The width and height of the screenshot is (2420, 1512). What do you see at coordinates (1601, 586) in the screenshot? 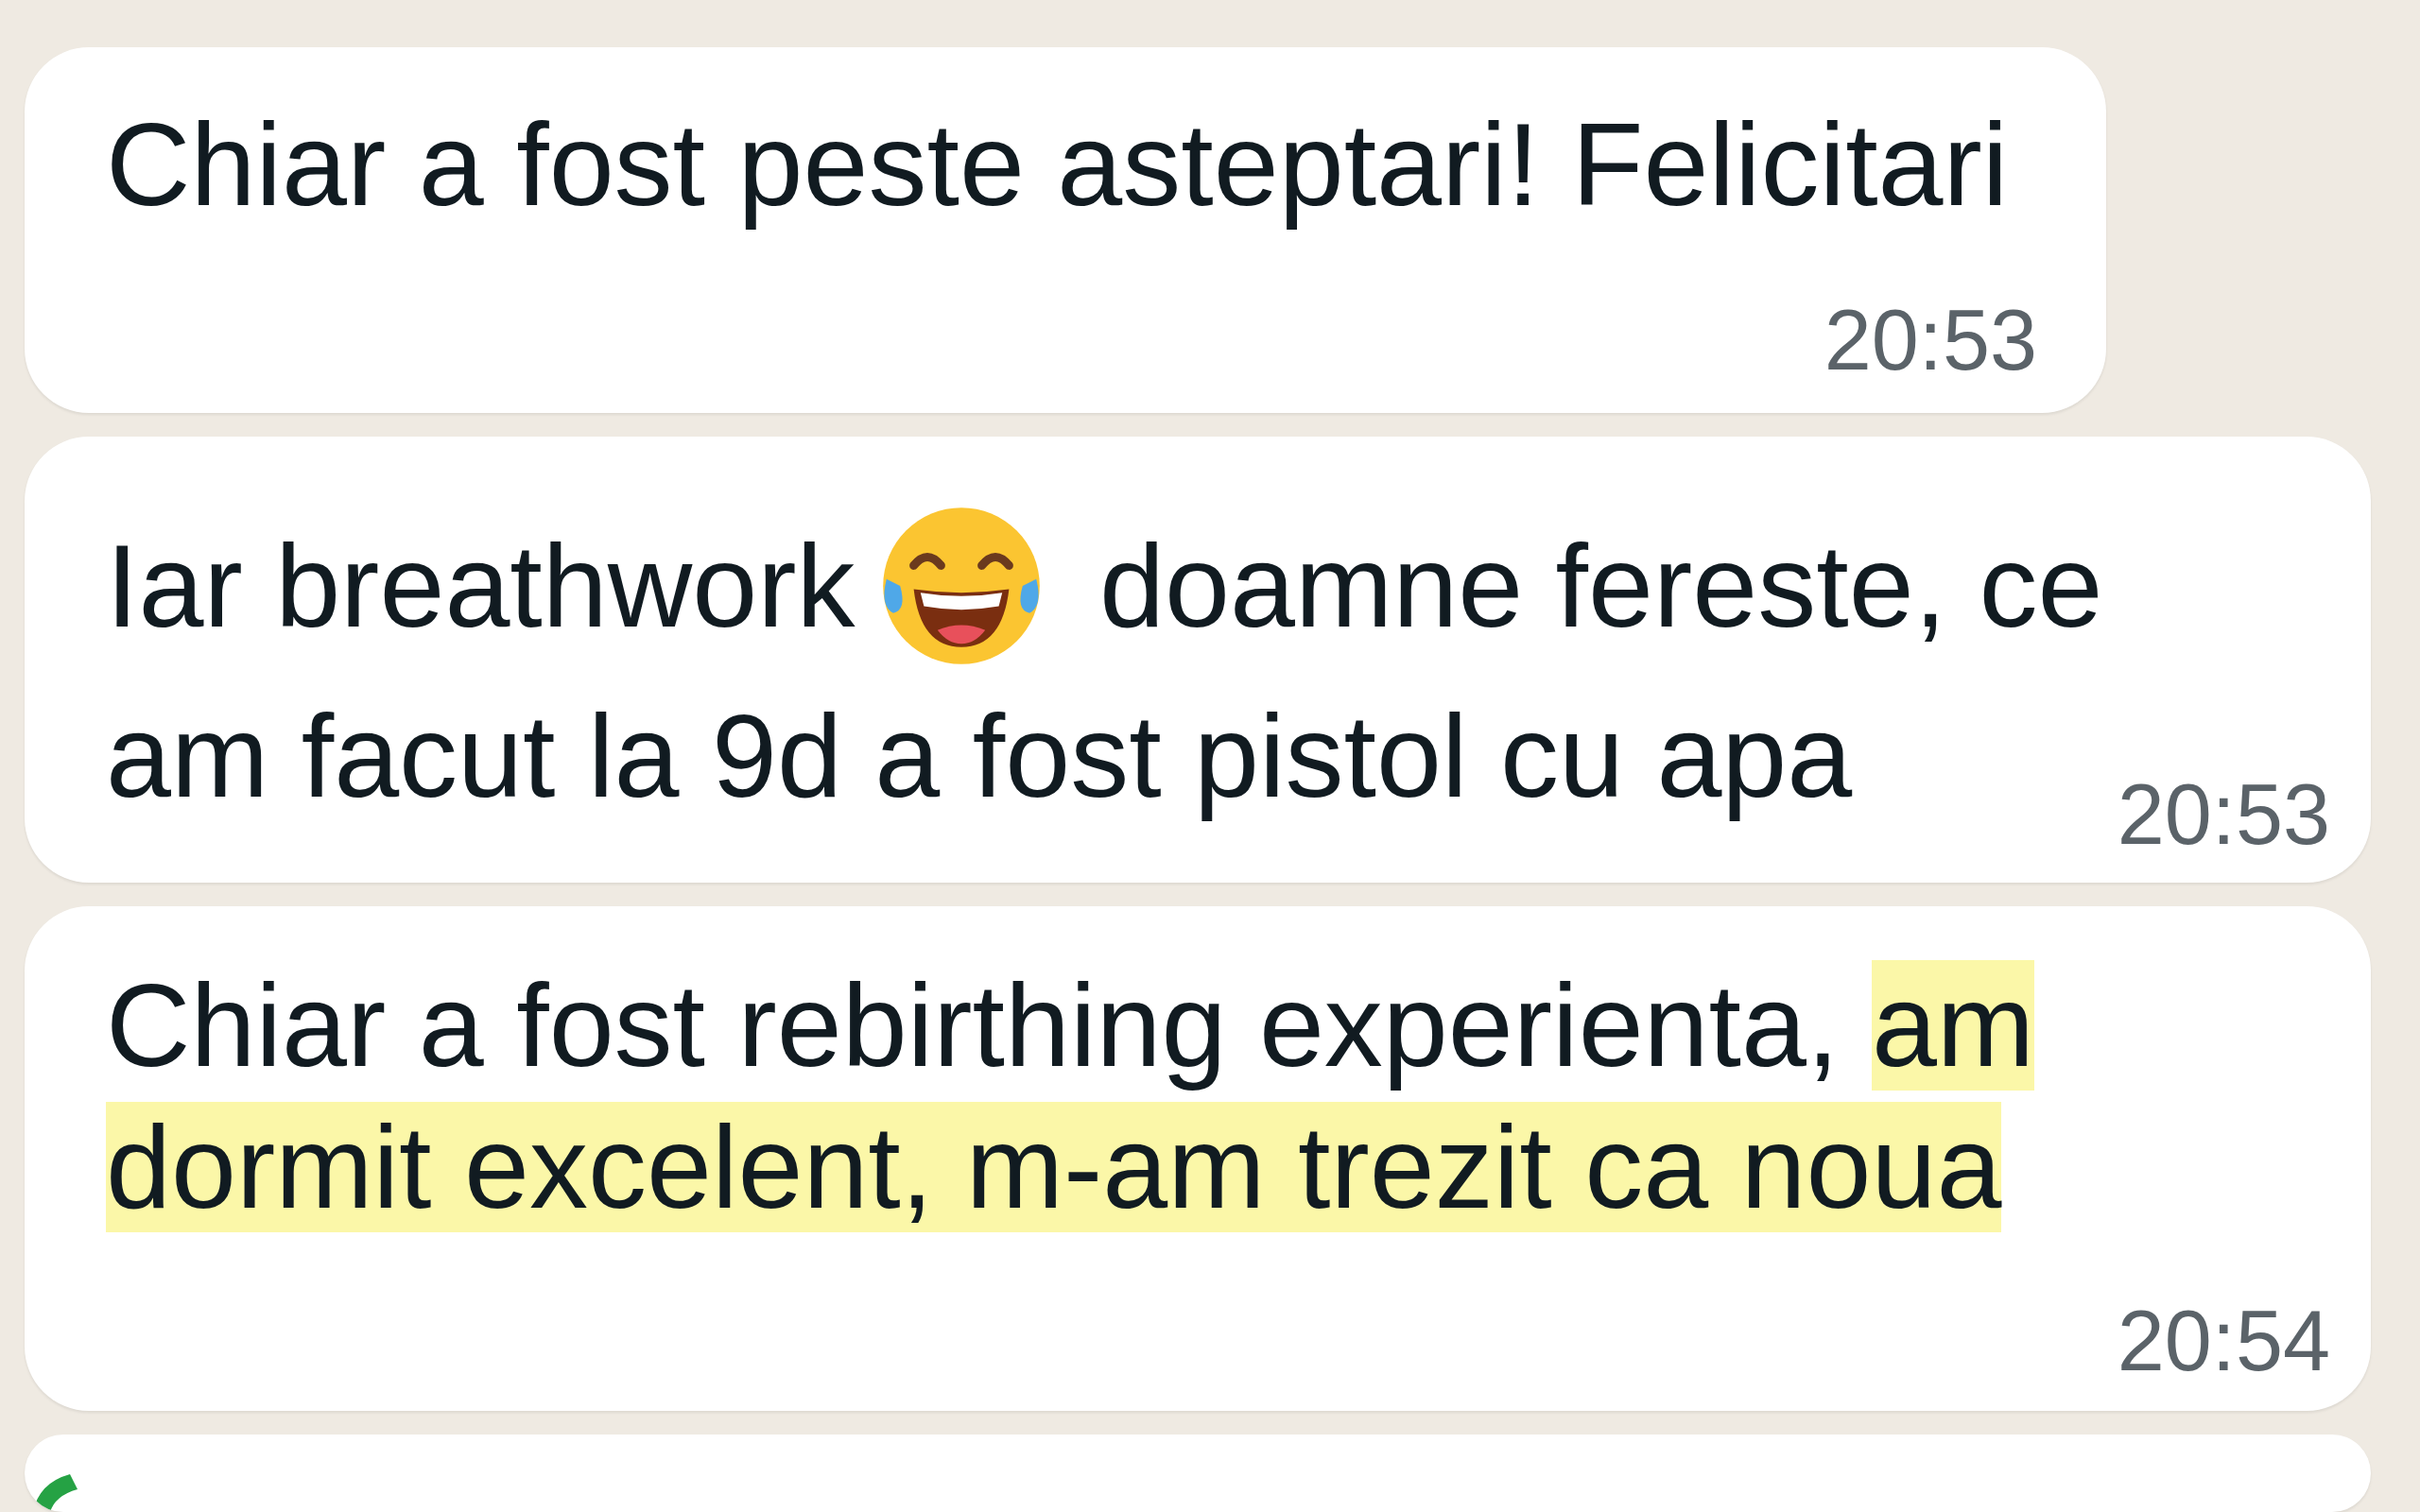
I see `message-text: doamne fereste, ce` at bounding box center [1601, 586].